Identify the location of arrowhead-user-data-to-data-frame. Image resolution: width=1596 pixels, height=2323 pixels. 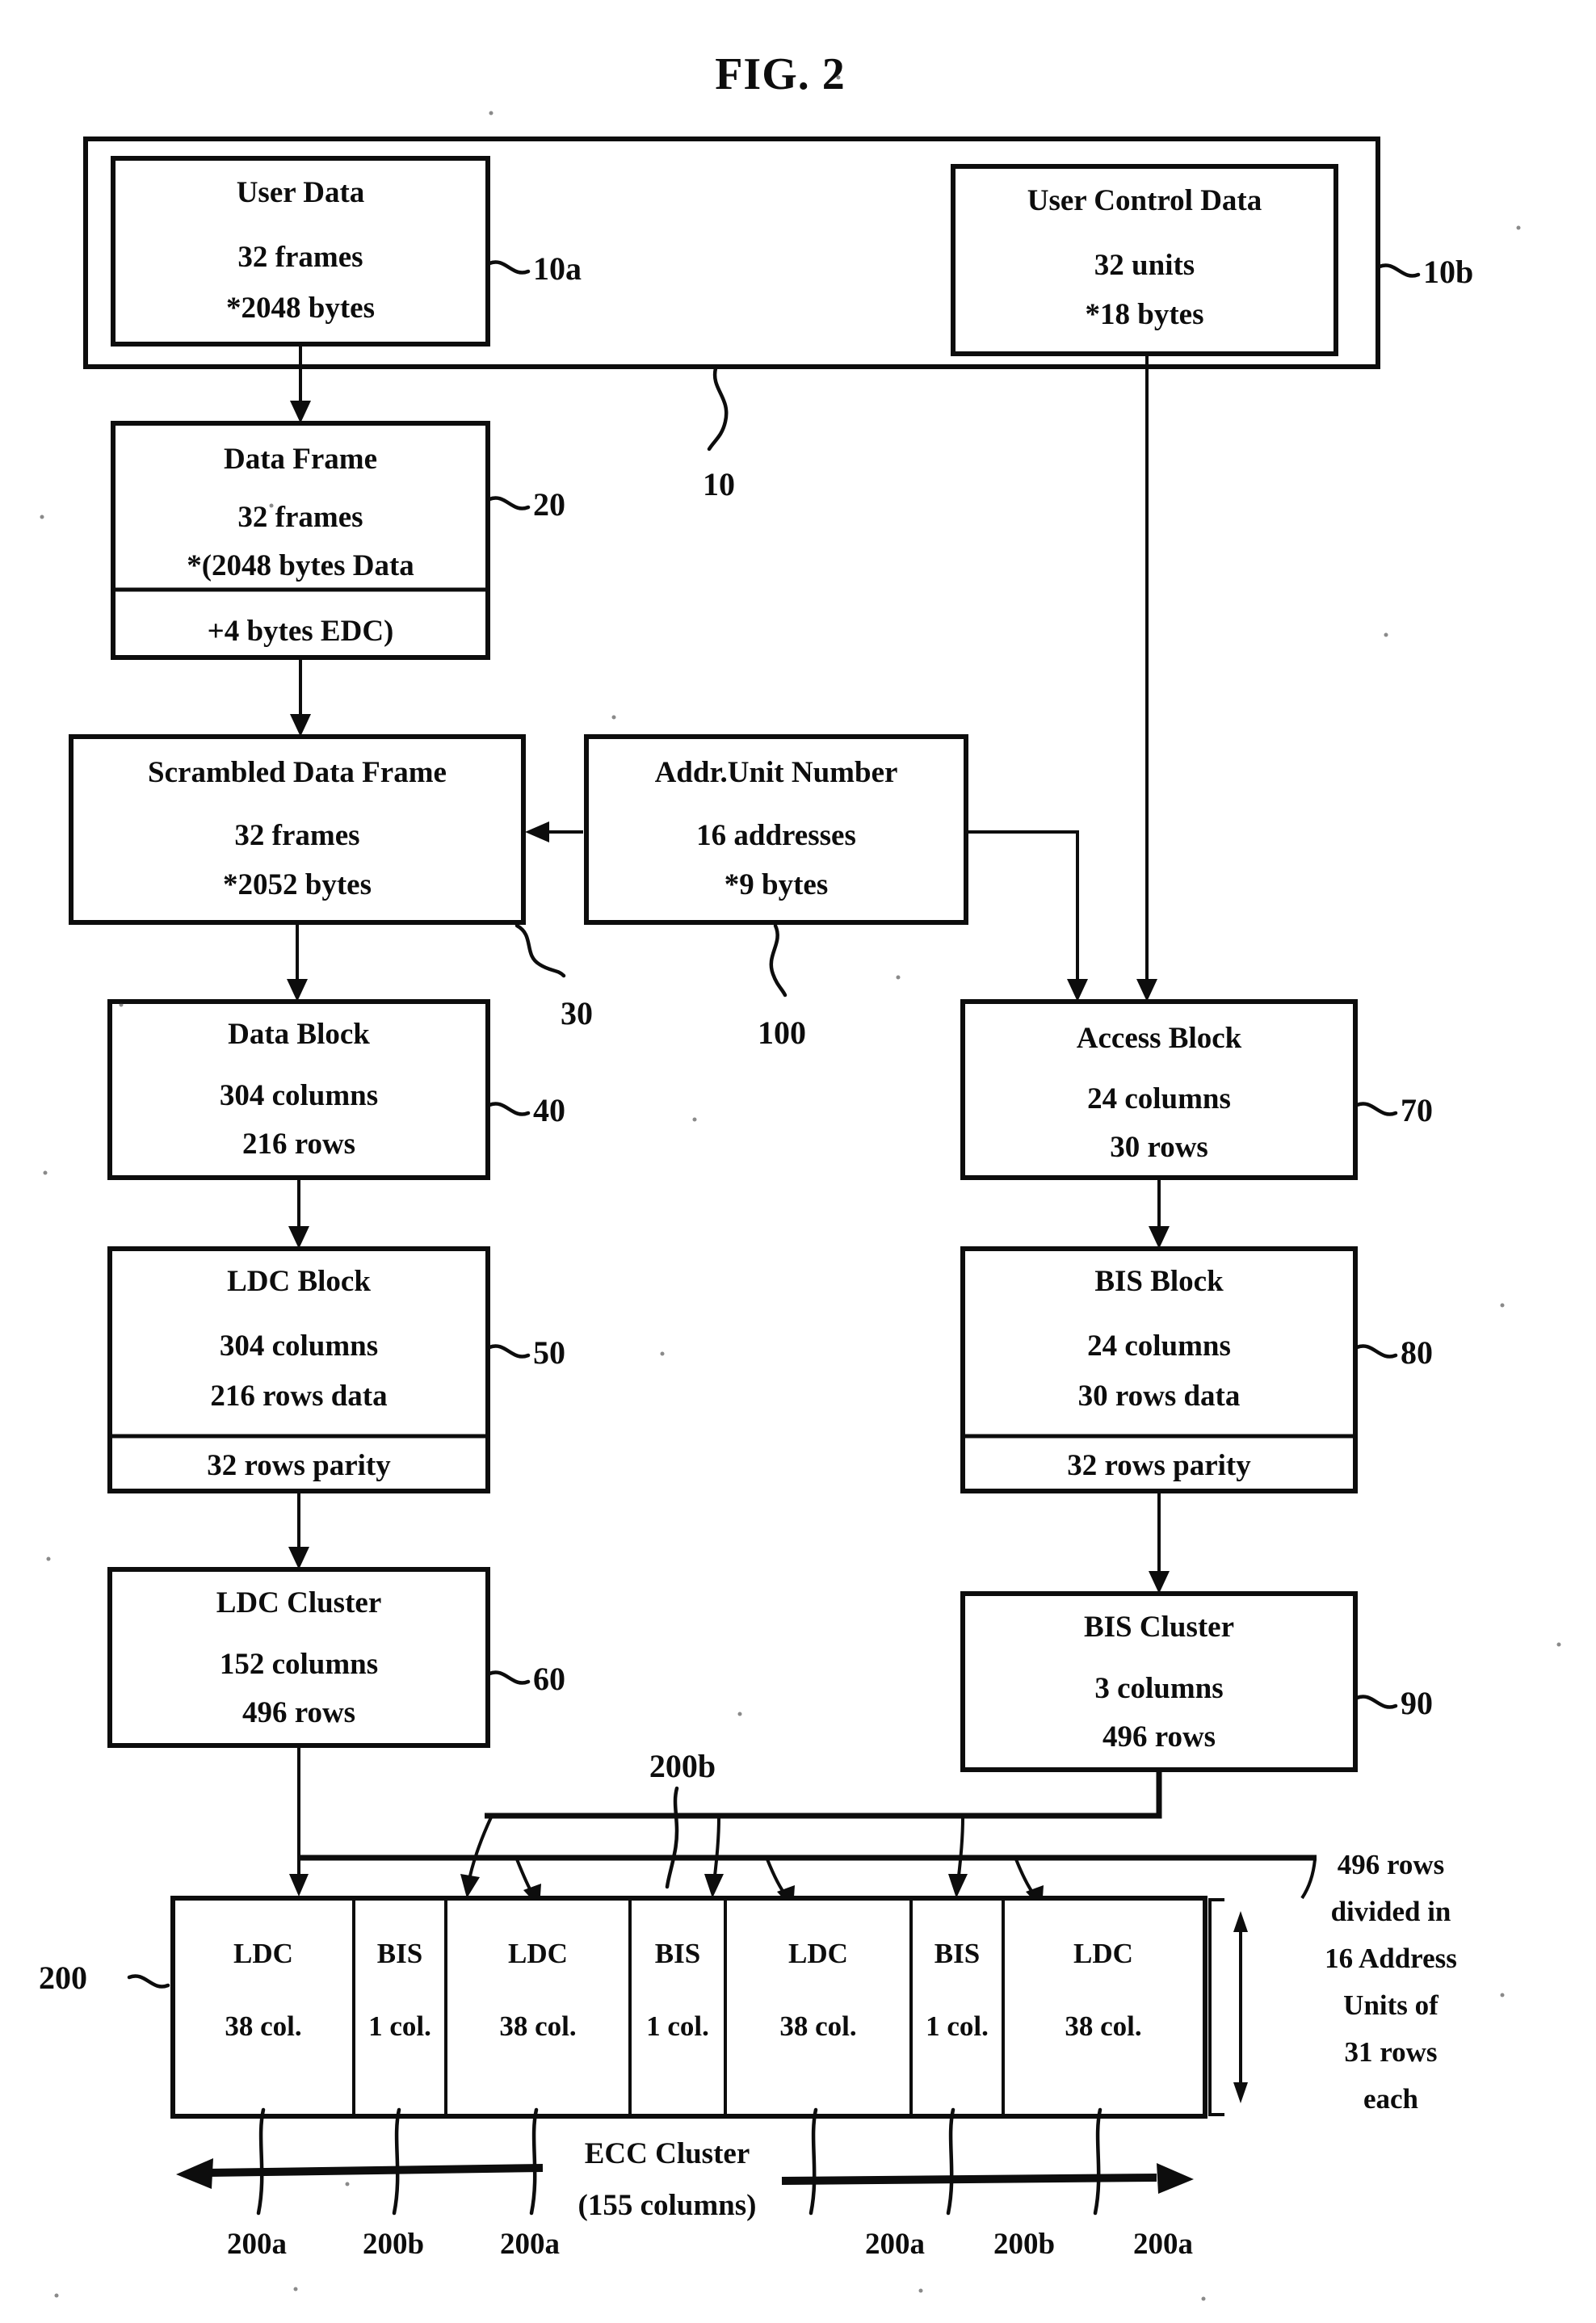
(300, 412).